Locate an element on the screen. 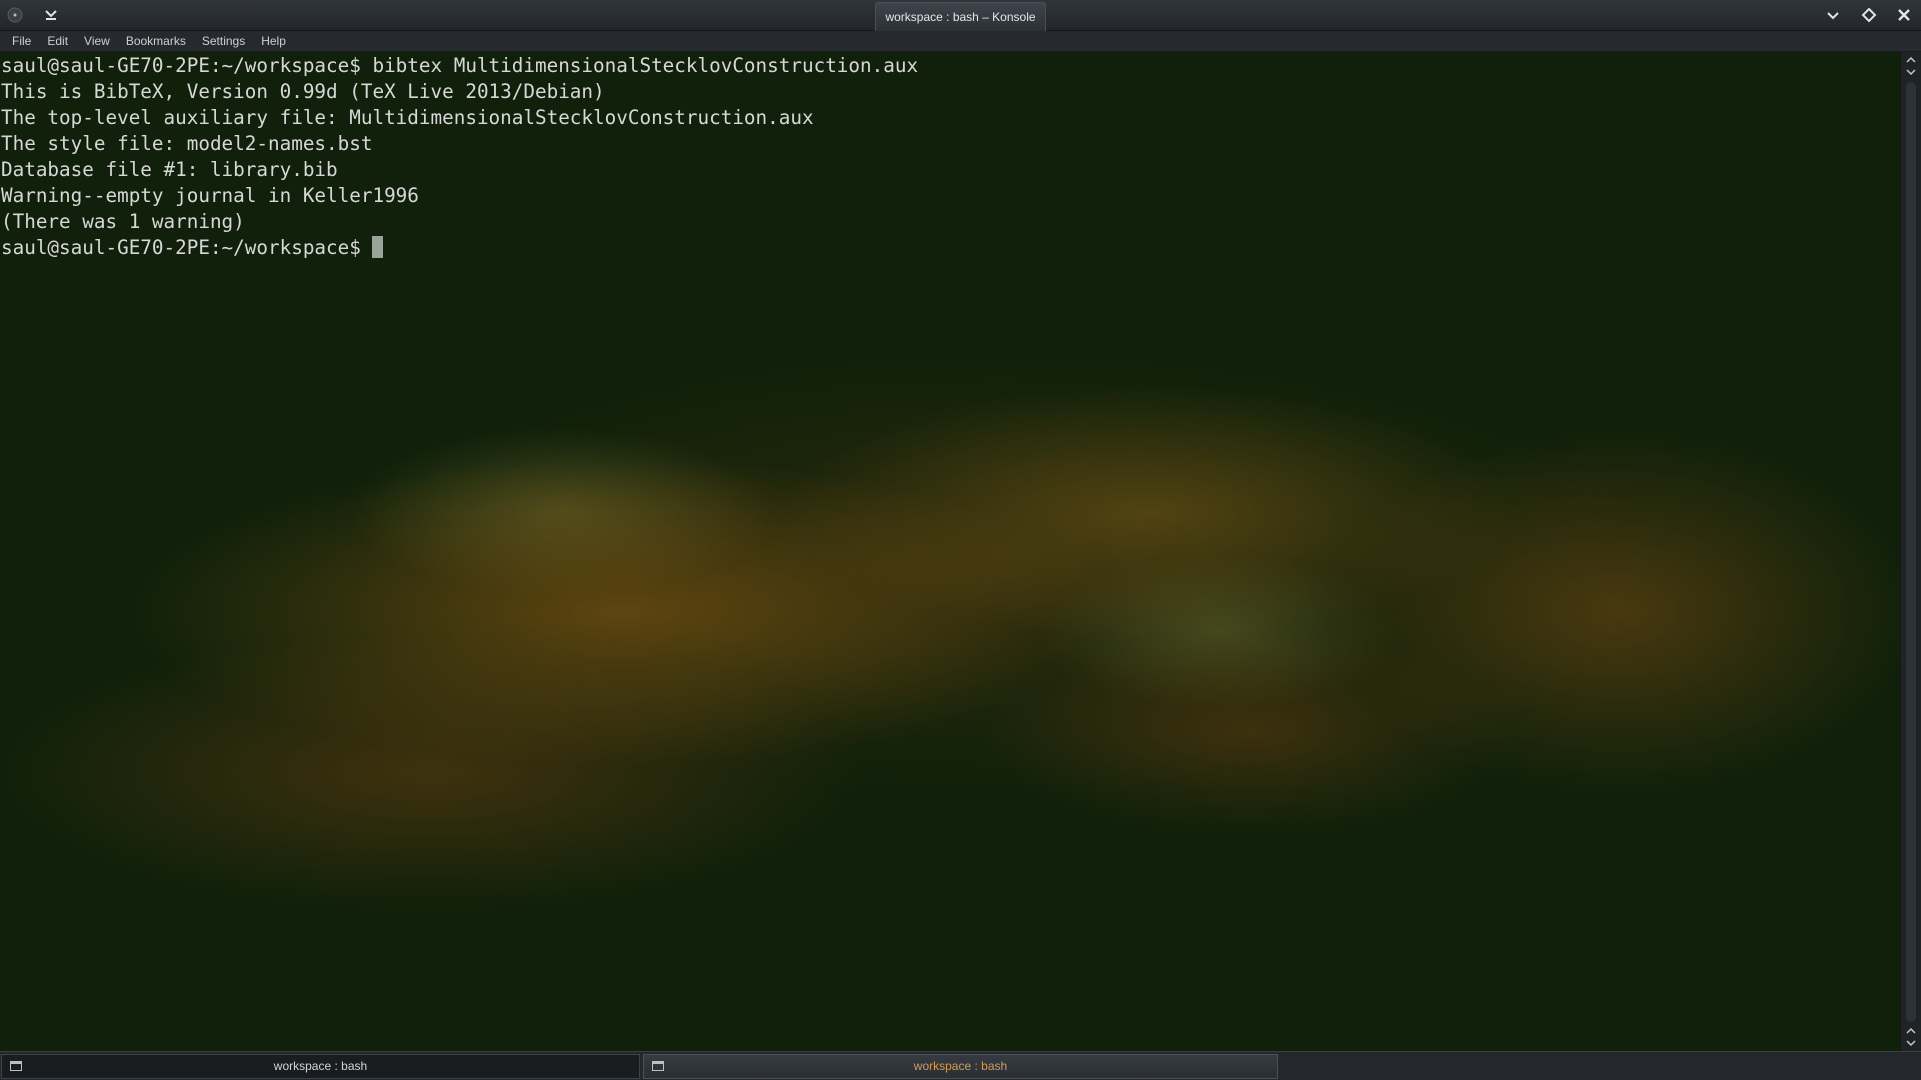 The image size is (1921, 1080). vertical-scrollbar is located at coordinates (1910, 551).